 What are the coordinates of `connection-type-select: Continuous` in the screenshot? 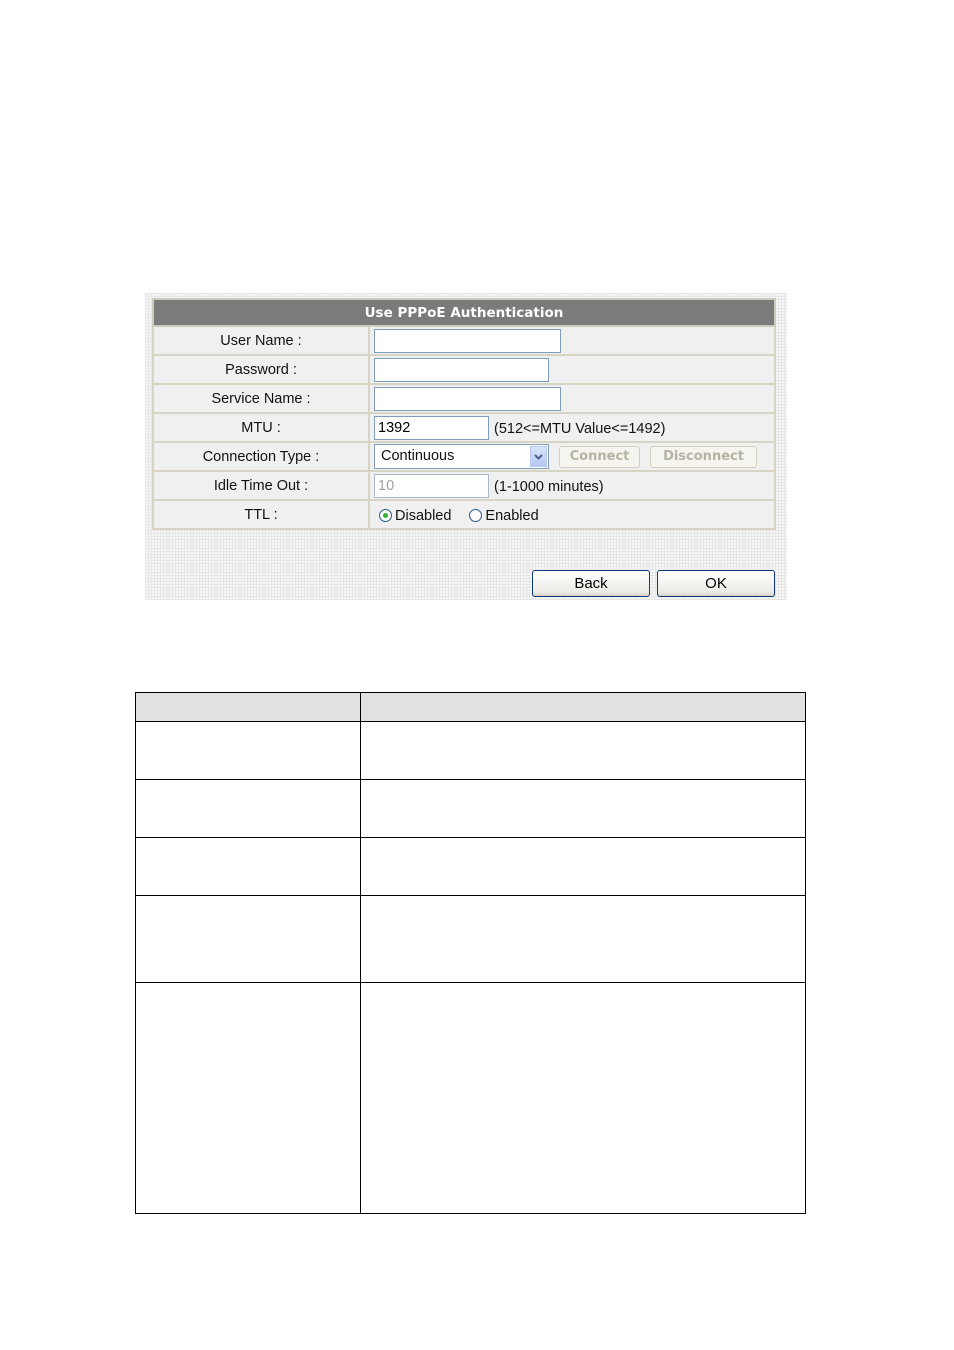 It's located at (461, 456).